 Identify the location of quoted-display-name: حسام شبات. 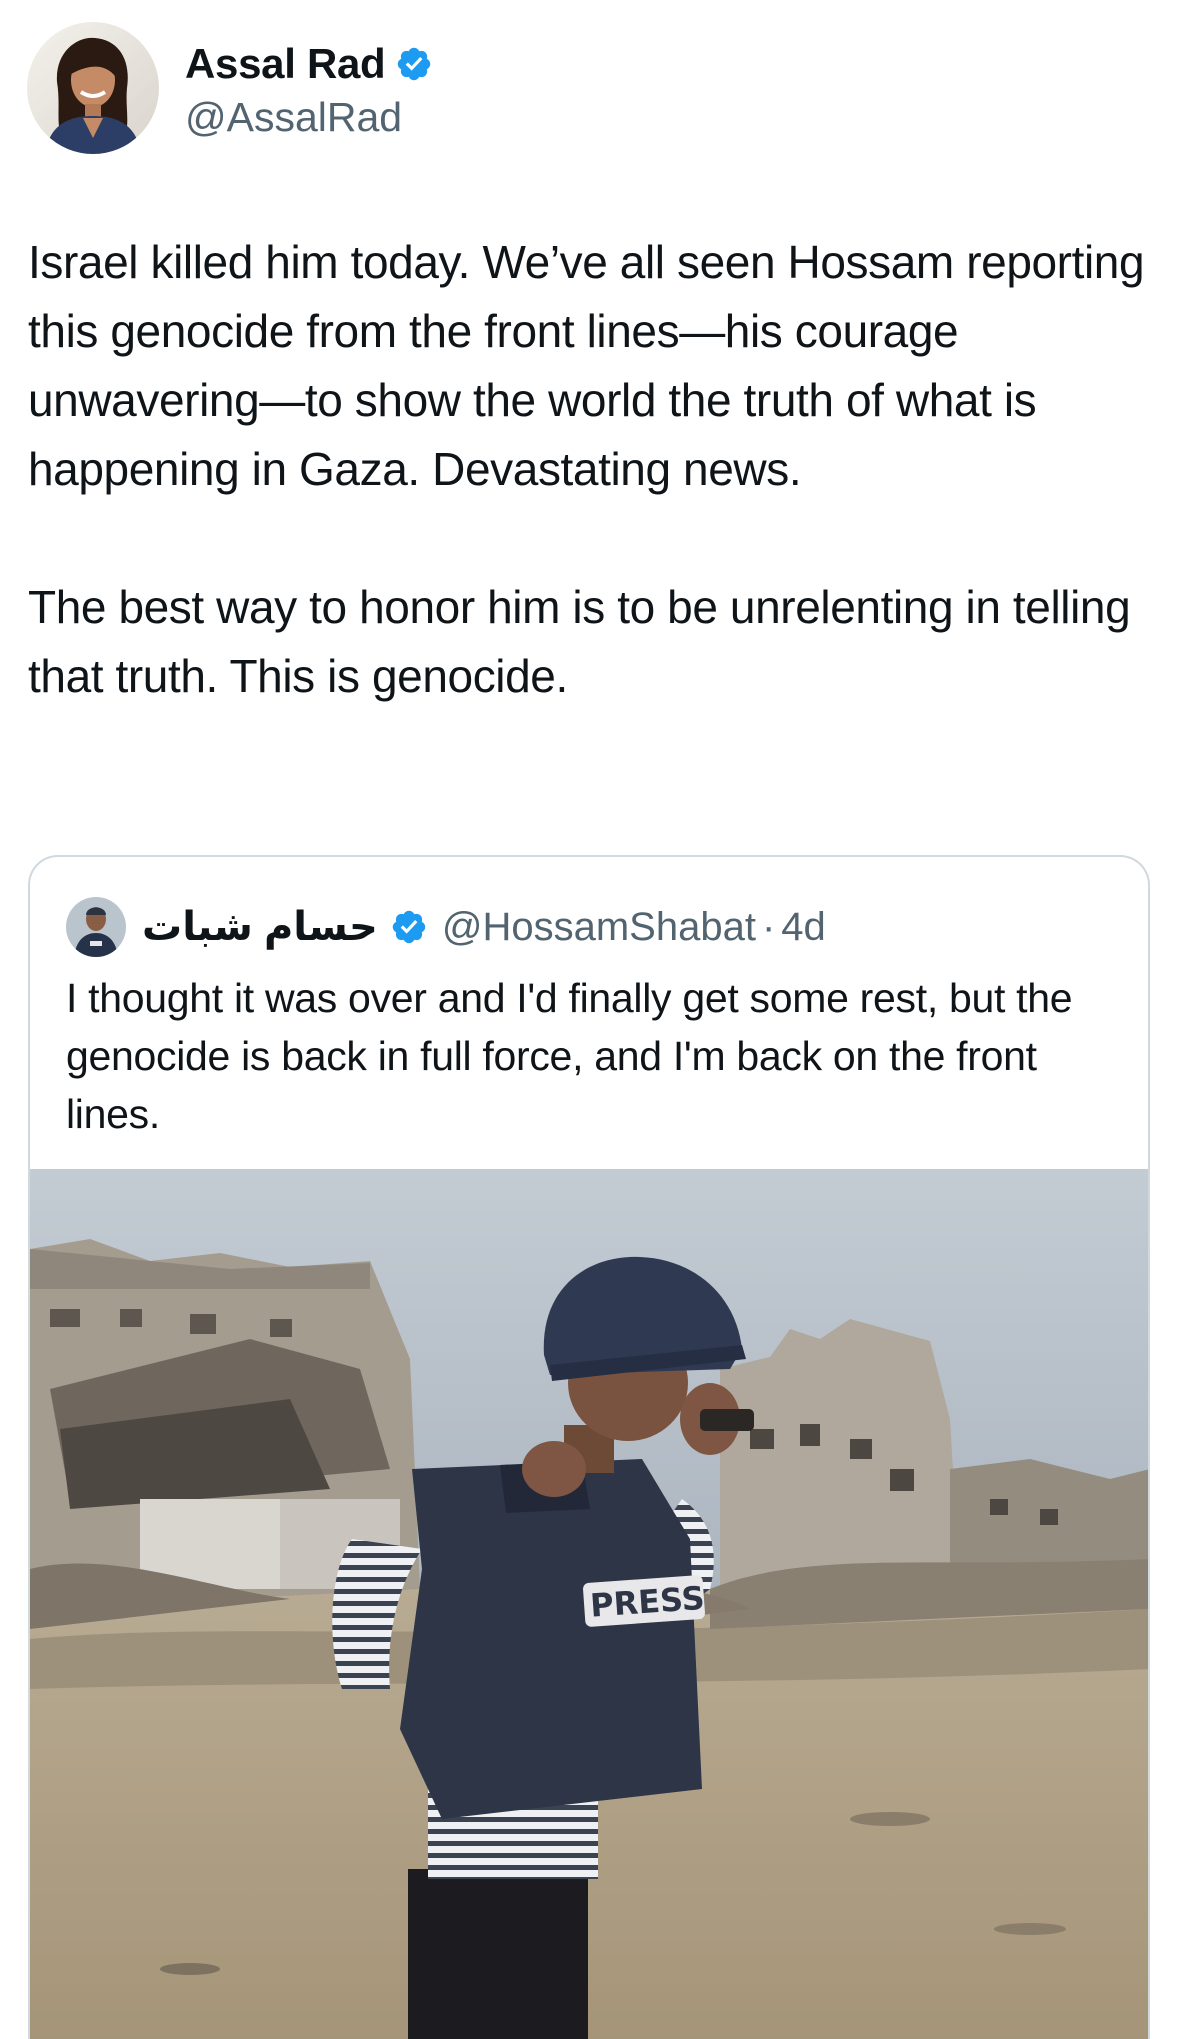
(260, 927).